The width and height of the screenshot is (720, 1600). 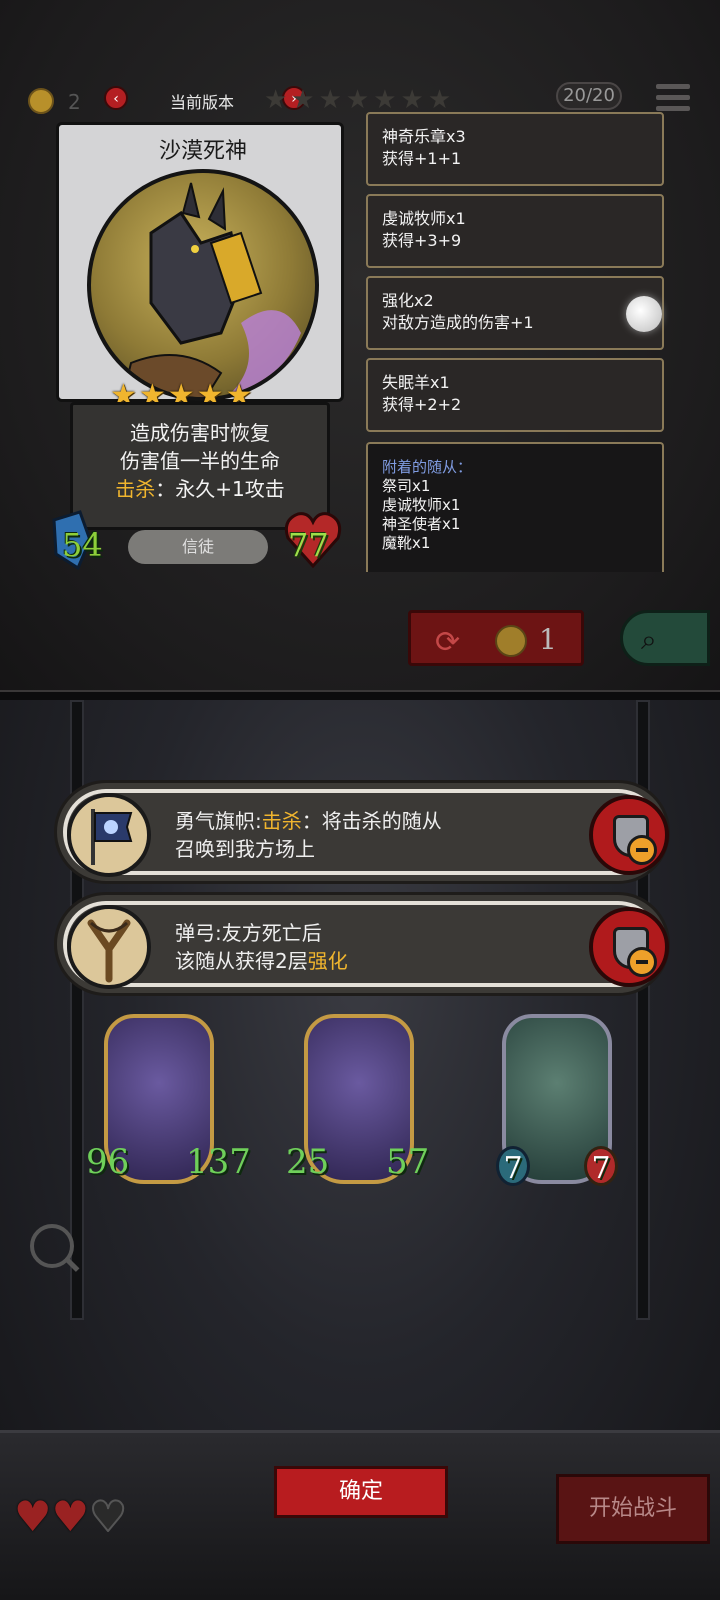 I want to click on minion-fairy: 7 7, so click(x=557, y=1104).